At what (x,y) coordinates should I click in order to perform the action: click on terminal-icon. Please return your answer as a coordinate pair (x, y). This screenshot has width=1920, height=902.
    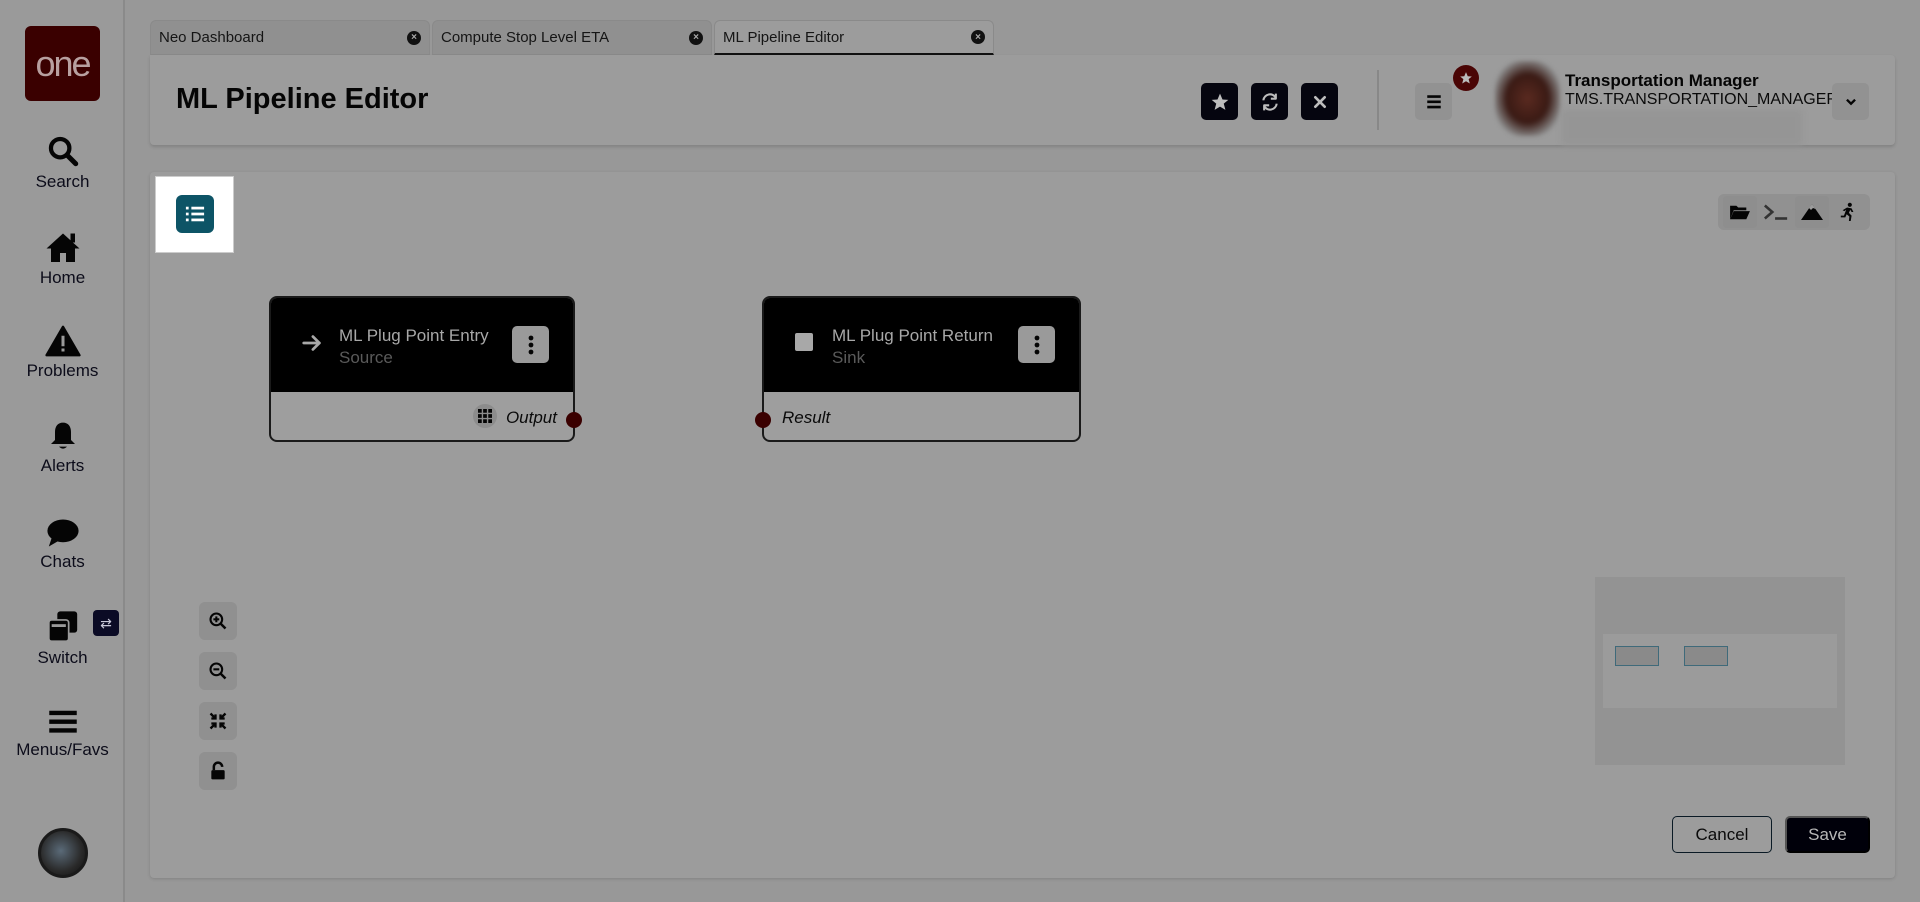
    Looking at the image, I should click on (1776, 212).